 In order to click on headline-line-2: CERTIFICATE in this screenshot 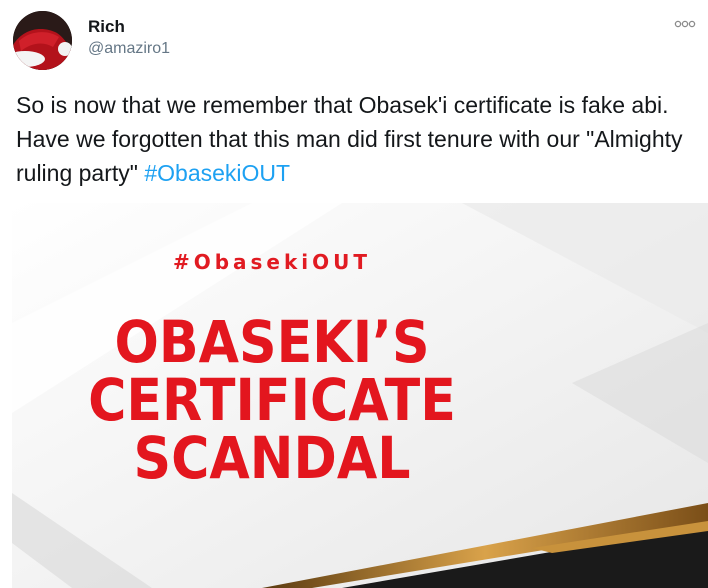, I will do `click(272, 400)`.